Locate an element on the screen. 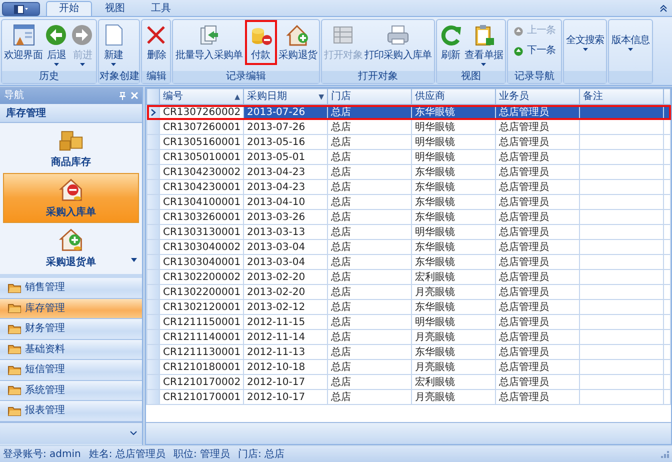  table-row: CR1307260001 2013-07-26 总店 明华眼镜 总店管理员 is located at coordinates (408, 127).